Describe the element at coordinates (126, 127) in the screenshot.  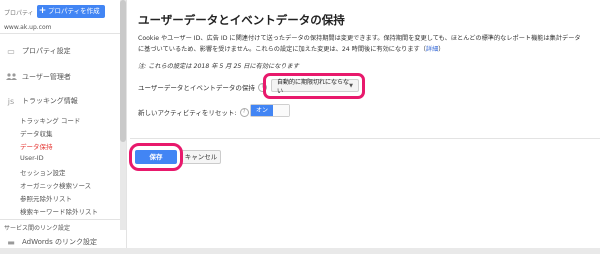
I see `vertical-divider` at that location.